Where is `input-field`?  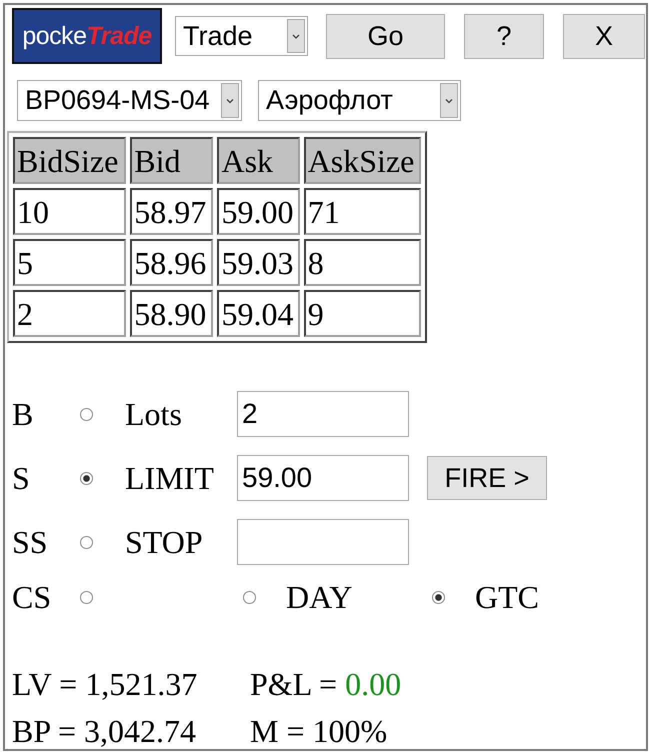 input-field is located at coordinates (323, 542).